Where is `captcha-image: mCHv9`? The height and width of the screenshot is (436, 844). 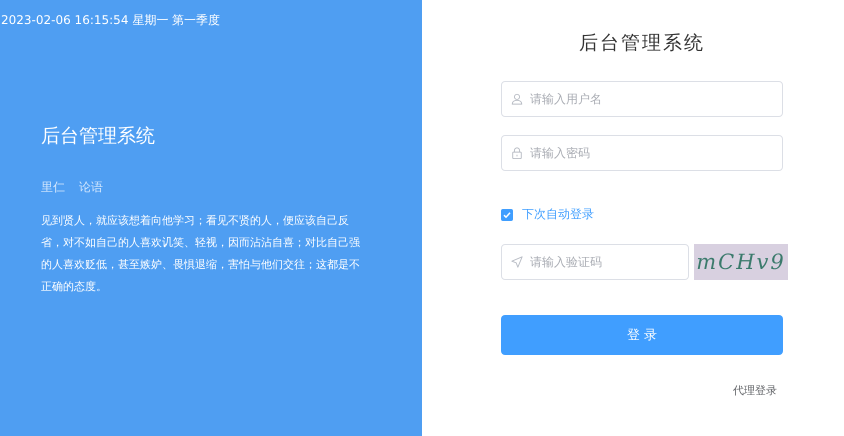 captcha-image: mCHv9 is located at coordinates (741, 262).